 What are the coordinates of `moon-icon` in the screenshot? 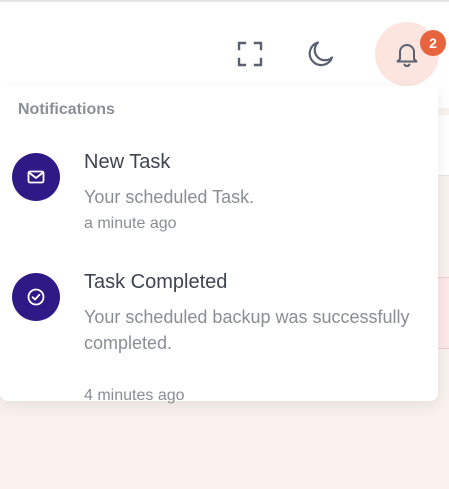 It's located at (321, 54).